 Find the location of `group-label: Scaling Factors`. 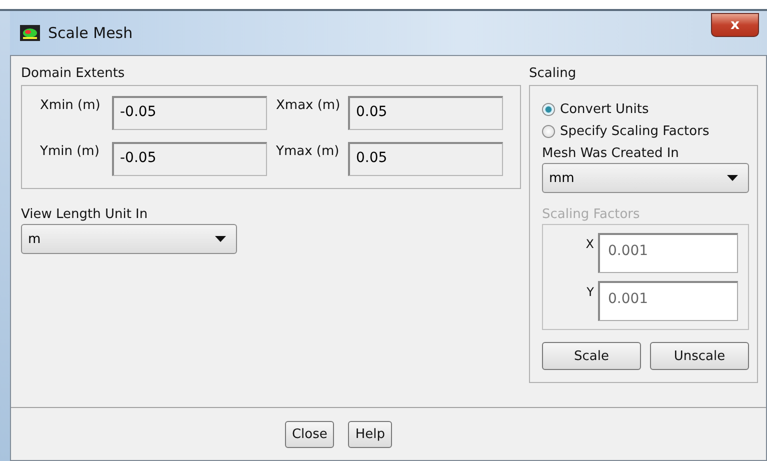

group-label: Scaling Factors is located at coordinates (591, 214).